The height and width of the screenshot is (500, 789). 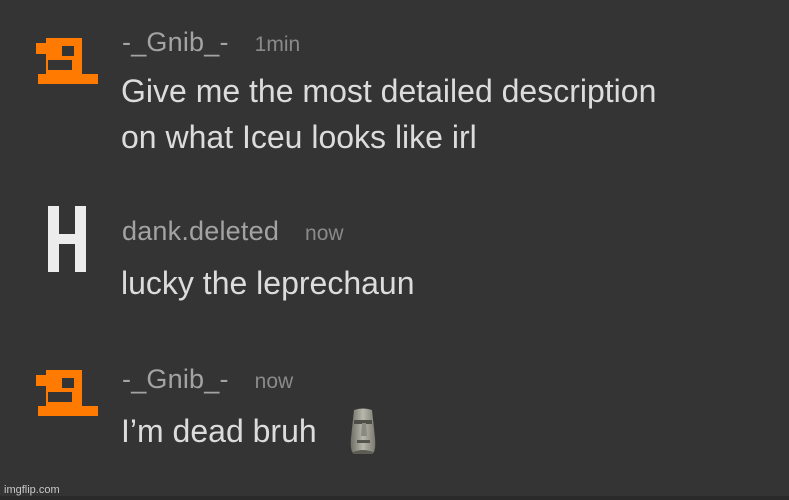 I want to click on moai-icon, so click(x=362, y=431).